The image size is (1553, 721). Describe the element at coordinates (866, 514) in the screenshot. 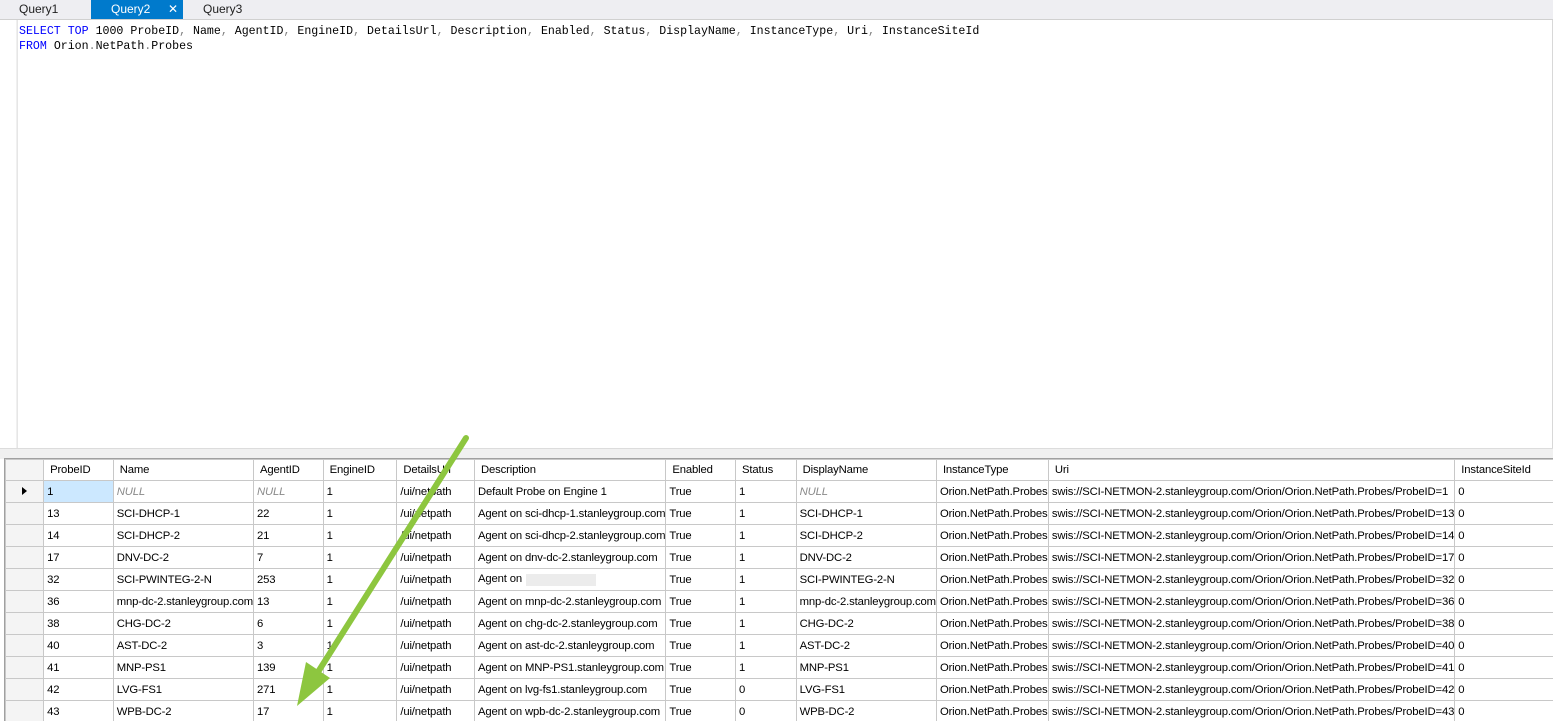

I see `table-cell: SCI-DHCP-1` at that location.